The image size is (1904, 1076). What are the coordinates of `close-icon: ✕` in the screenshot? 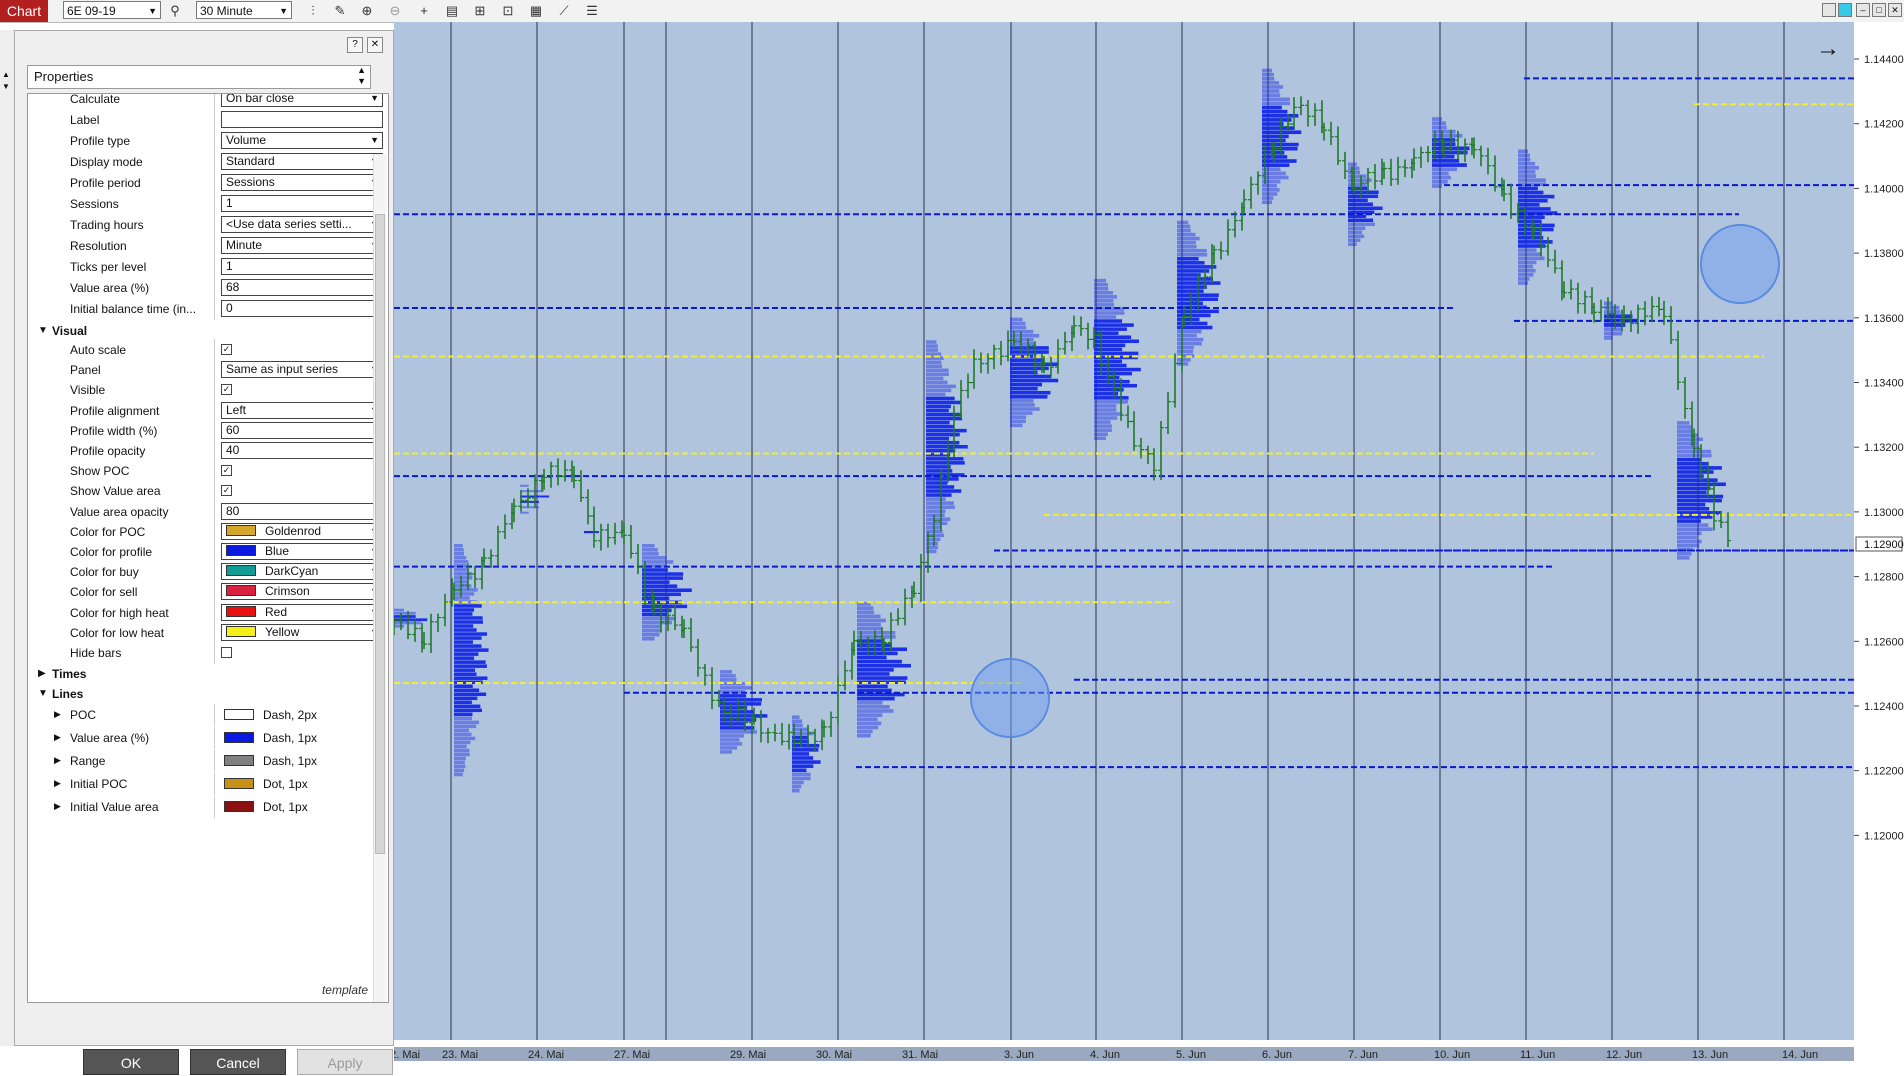 It's located at (375, 45).